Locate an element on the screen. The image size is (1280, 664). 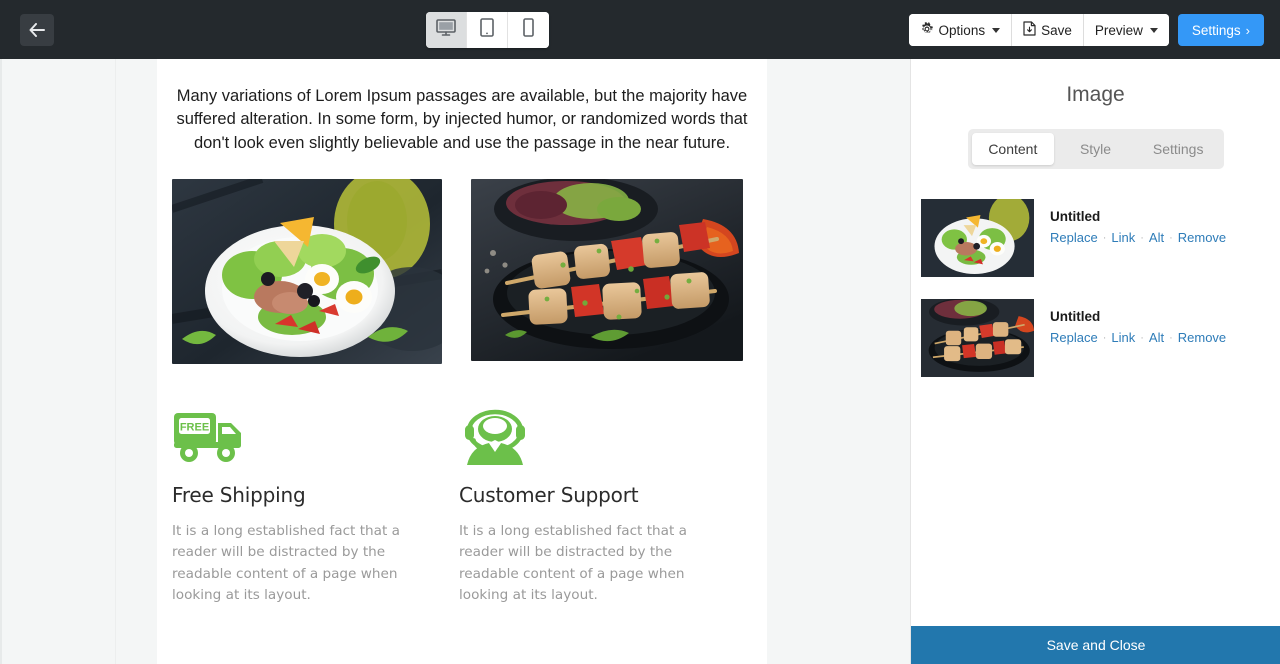
save-button: Save is located at coordinates (1048, 30).